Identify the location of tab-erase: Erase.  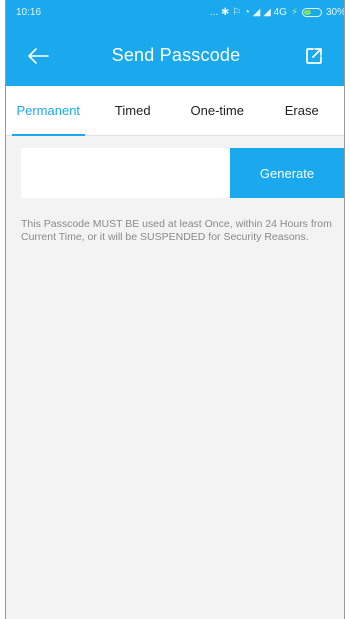
(302, 110).